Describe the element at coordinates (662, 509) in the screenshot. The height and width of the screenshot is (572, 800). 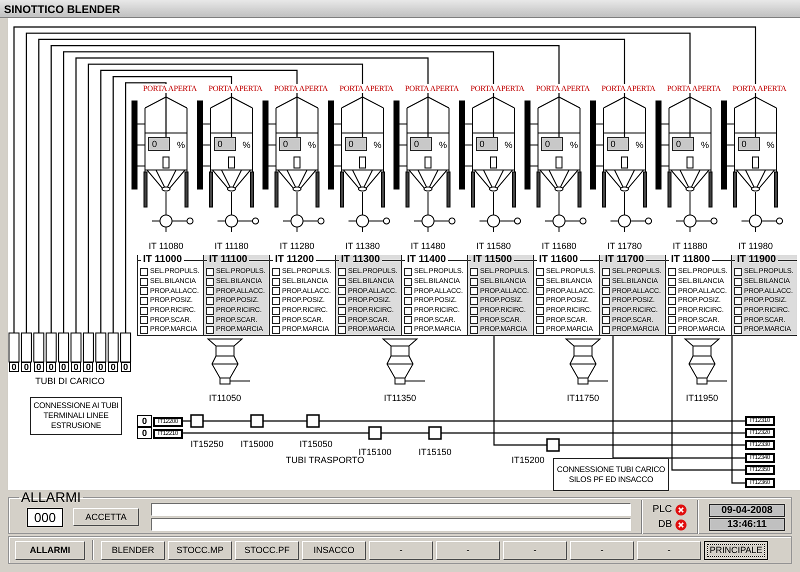
I see `indicator-label: PLC` at that location.